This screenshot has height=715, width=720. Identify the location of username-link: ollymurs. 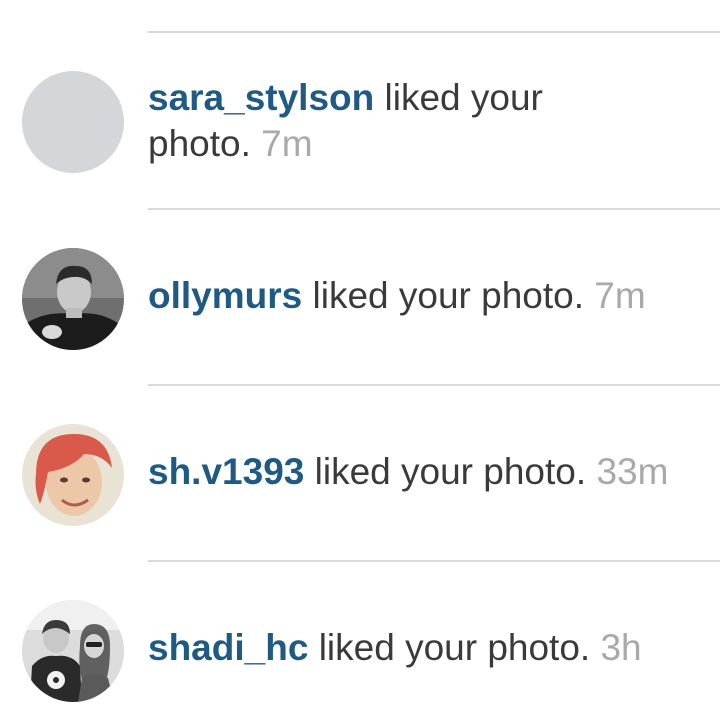
(225, 295).